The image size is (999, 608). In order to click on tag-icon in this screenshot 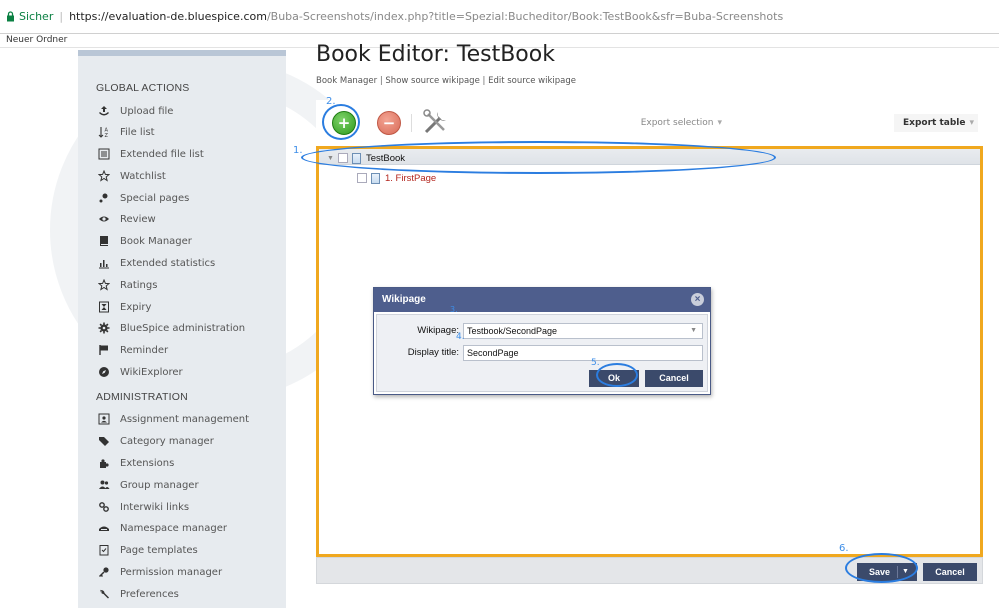, I will do `click(104, 441)`.